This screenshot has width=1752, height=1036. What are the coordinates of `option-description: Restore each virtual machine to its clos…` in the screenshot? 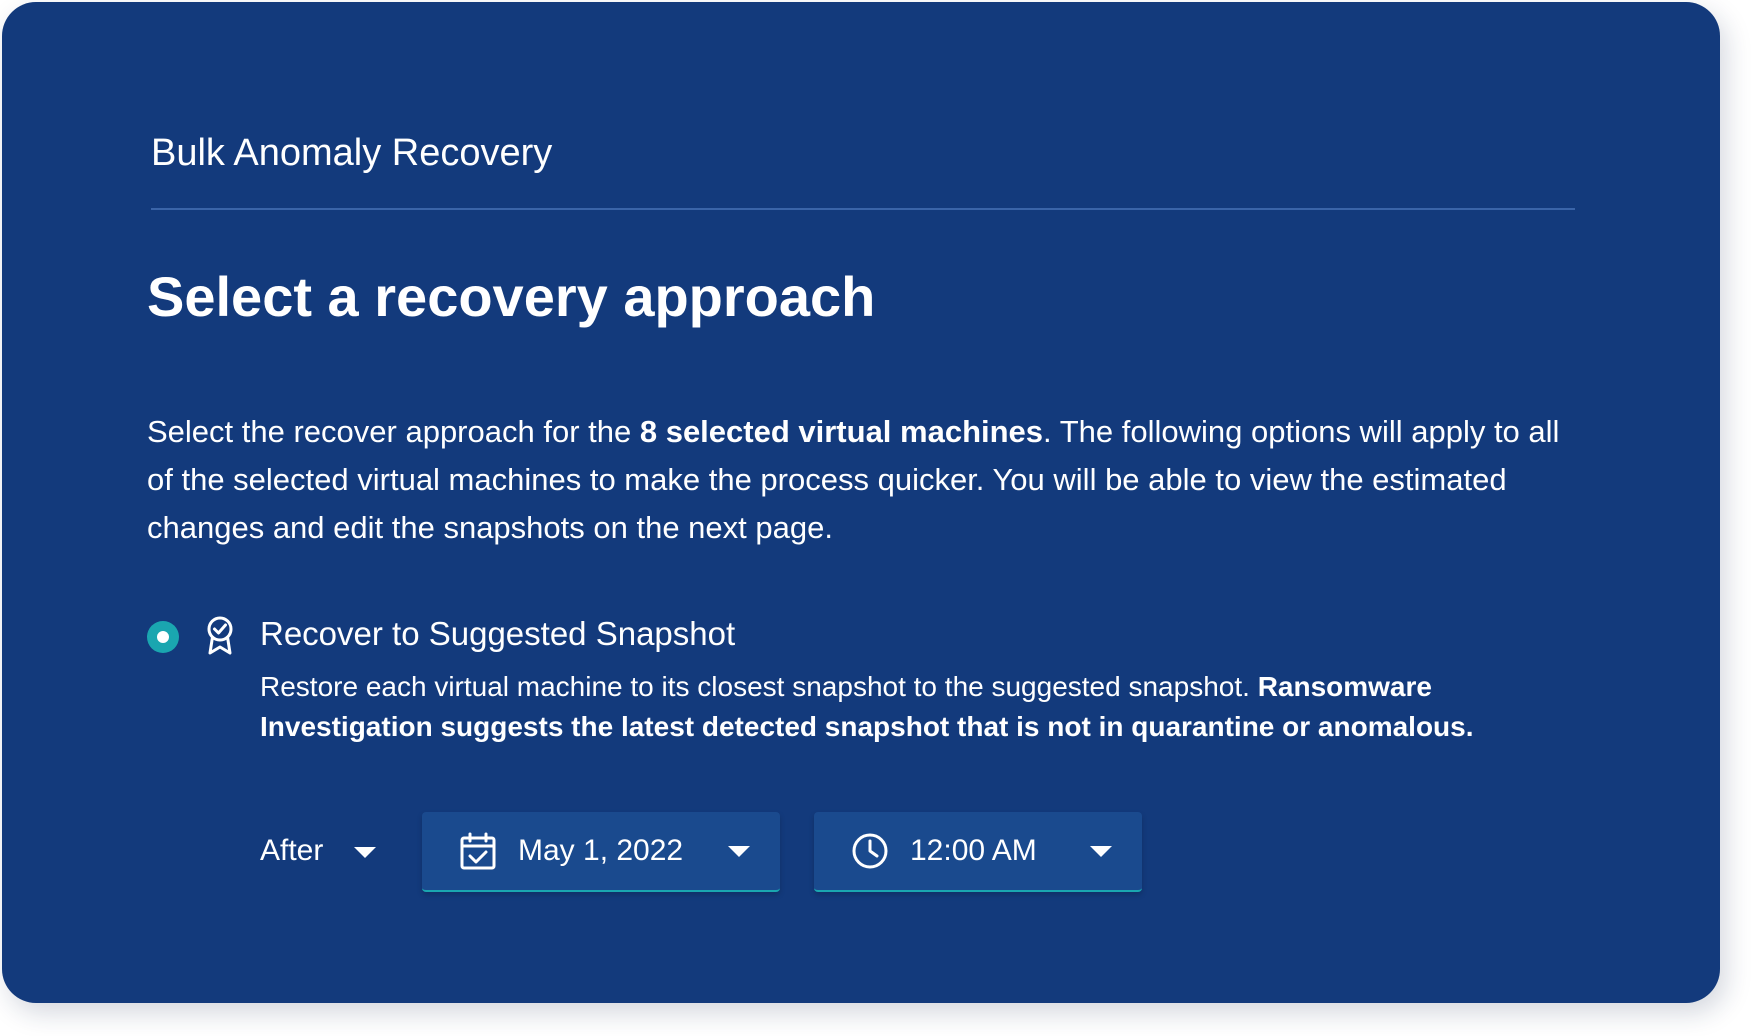 It's located at (925, 707).